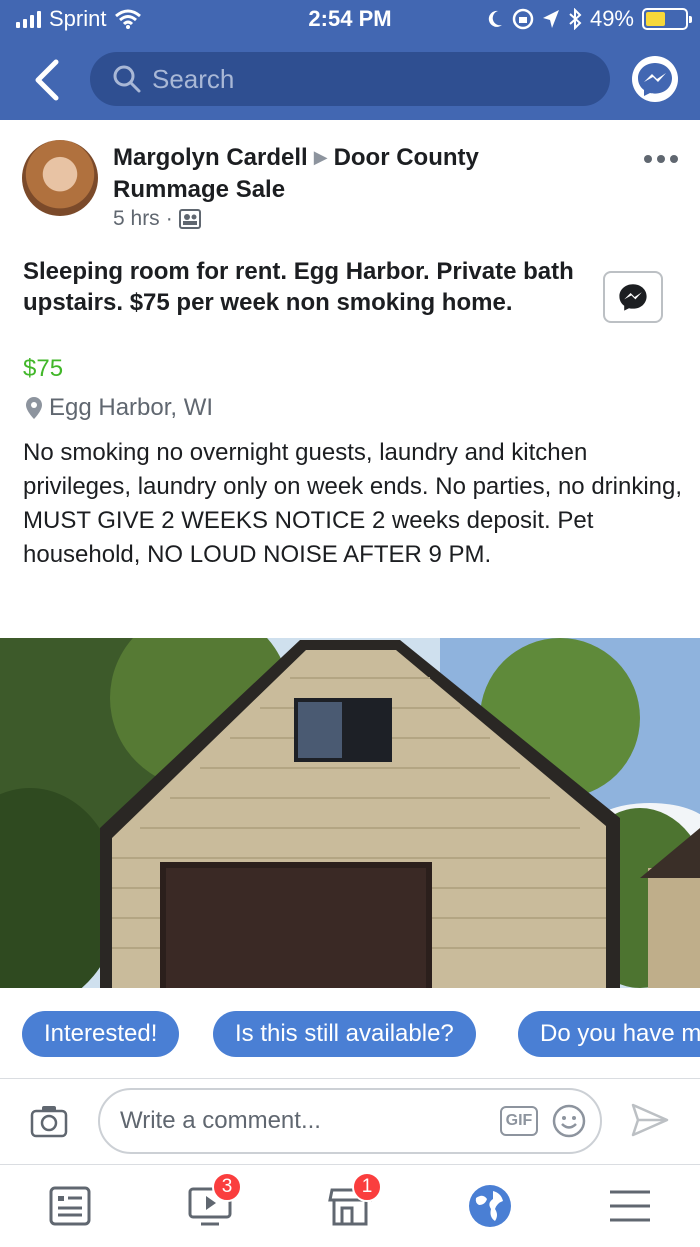 The width and height of the screenshot is (700, 1247). Describe the element at coordinates (350, 1121) in the screenshot. I see `comment-input: Write a comment... GIF` at that location.